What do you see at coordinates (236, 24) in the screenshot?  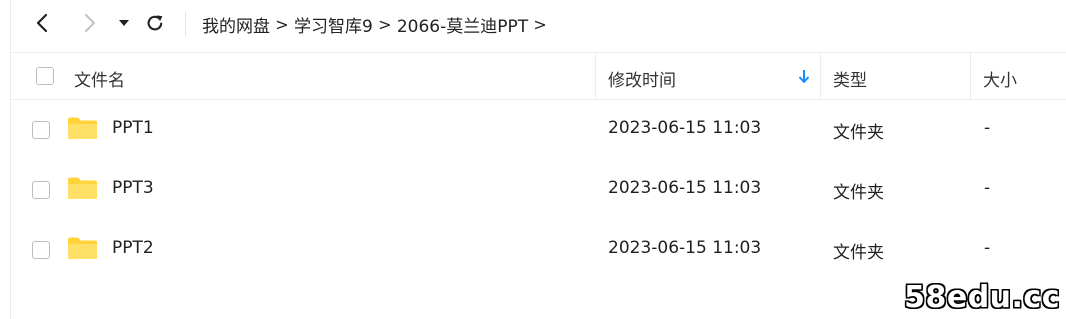 I see `breadcrumb-item-root: 我的网盘` at bounding box center [236, 24].